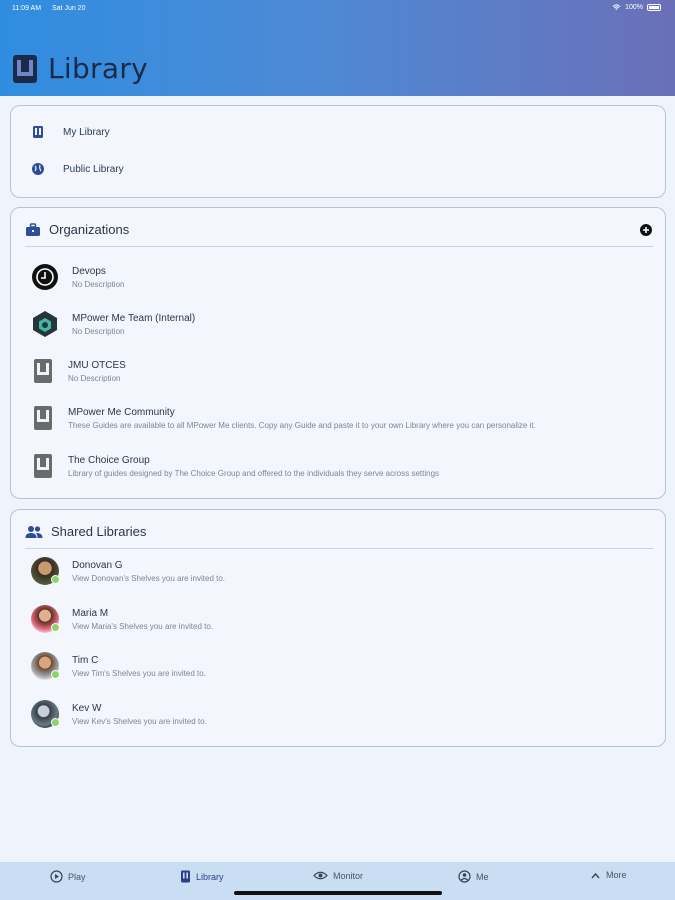 The width and height of the screenshot is (675, 900). I want to click on home-indicator, so click(338, 893).